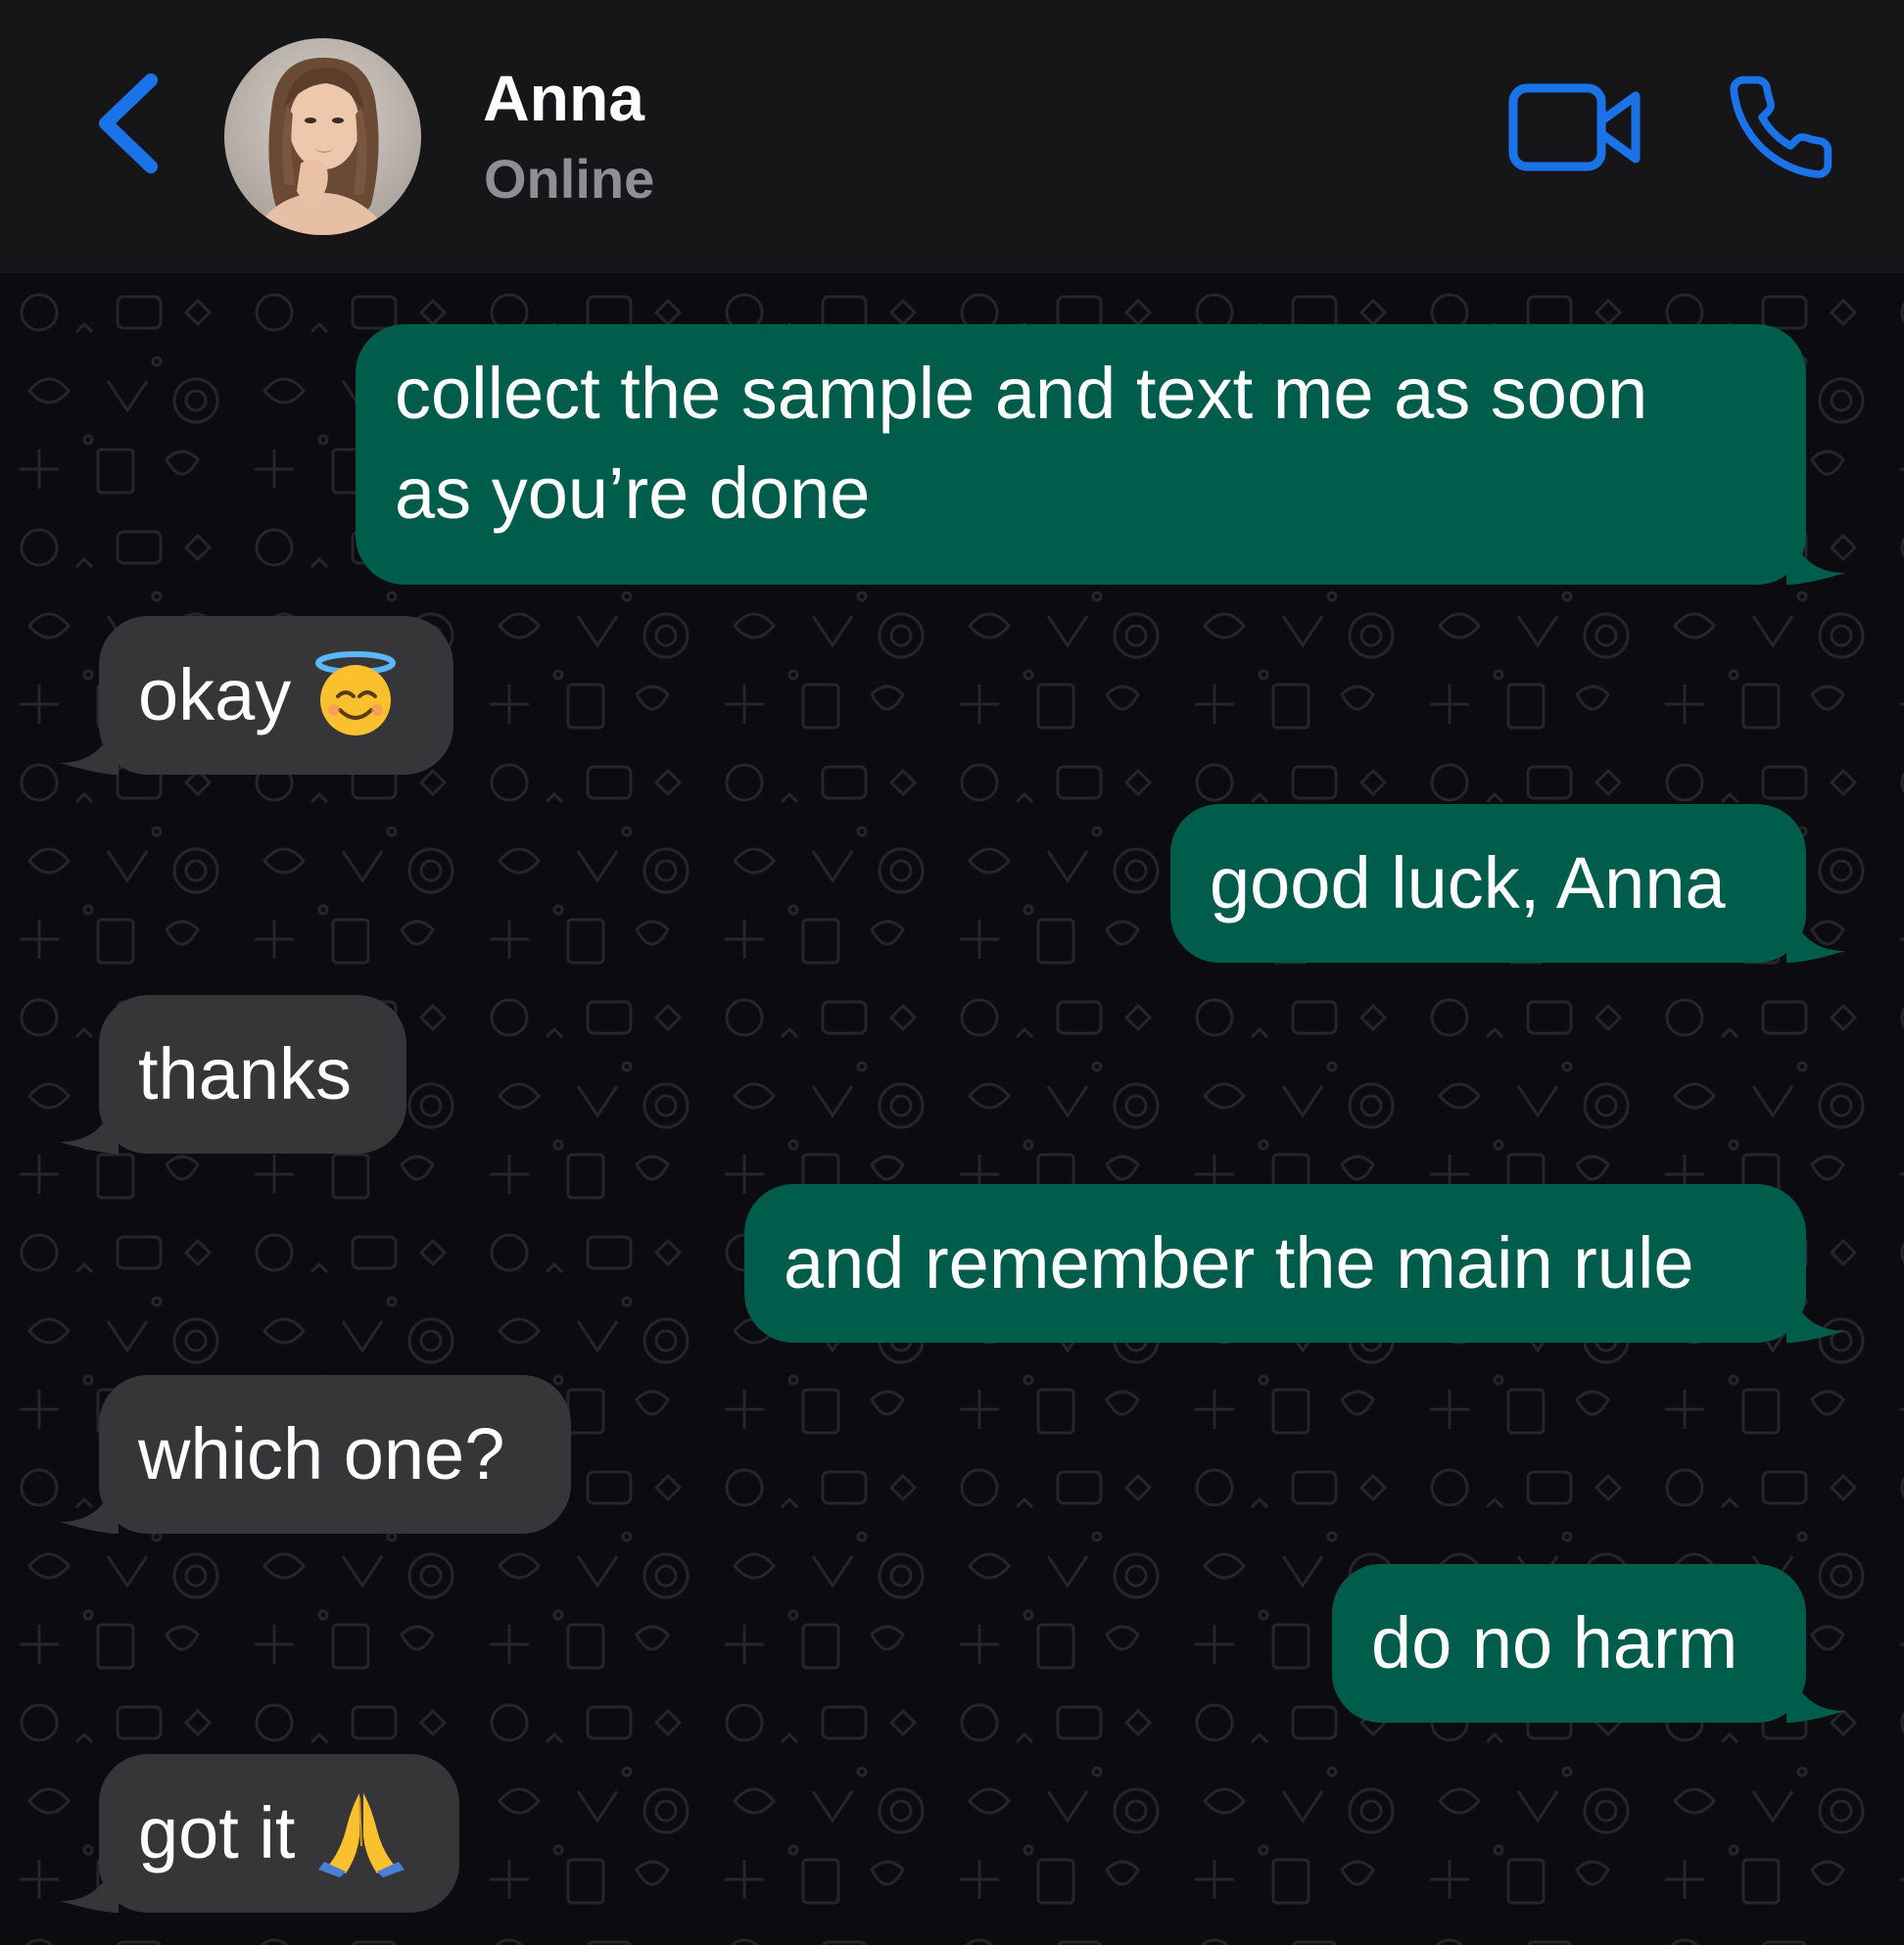 This screenshot has width=1904, height=1945. I want to click on message-text: got it, so click(217, 1833).